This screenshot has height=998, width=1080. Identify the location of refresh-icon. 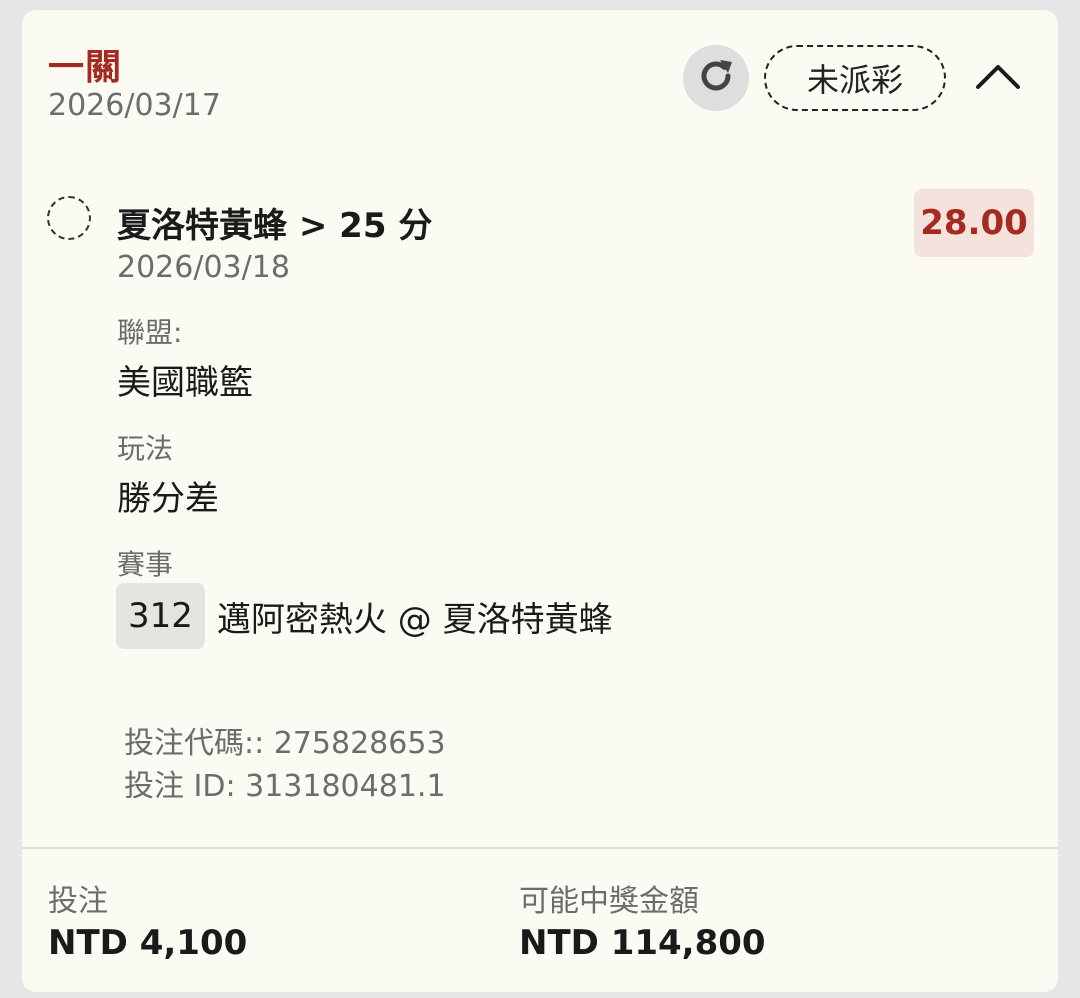
(716, 78).